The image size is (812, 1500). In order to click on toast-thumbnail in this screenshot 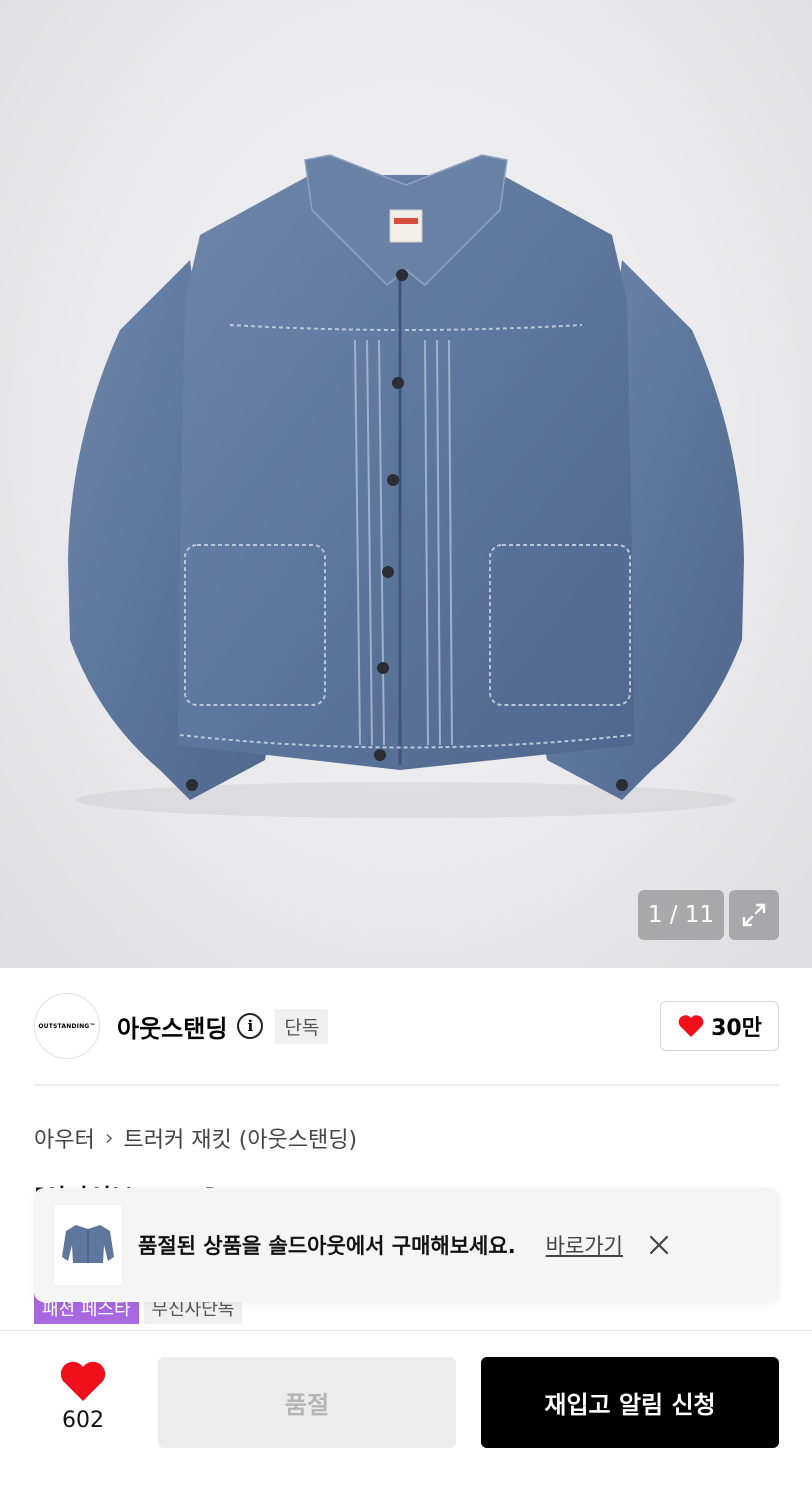, I will do `click(88, 1245)`.